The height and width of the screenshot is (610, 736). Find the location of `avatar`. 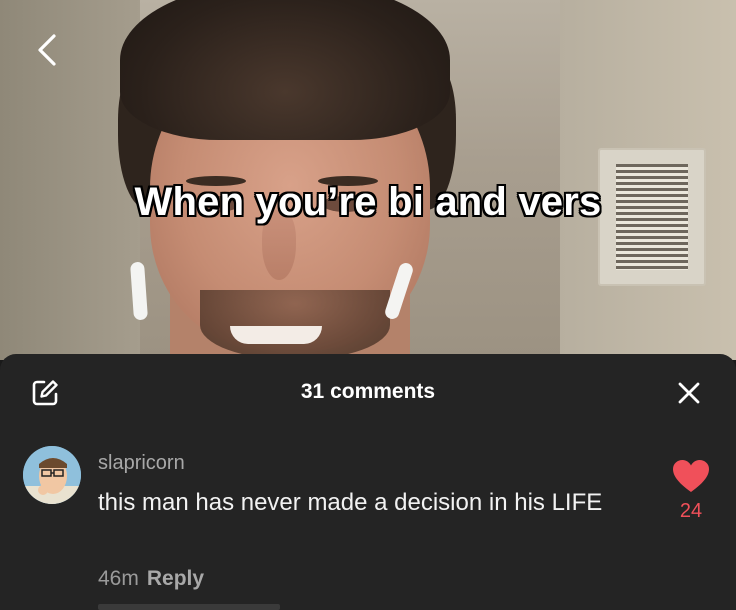

avatar is located at coordinates (52, 475).